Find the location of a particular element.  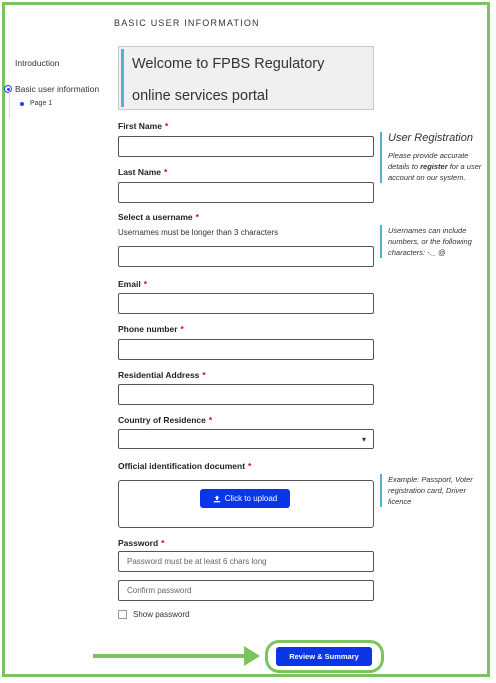

phone-label-text: Phone number is located at coordinates (148, 329).